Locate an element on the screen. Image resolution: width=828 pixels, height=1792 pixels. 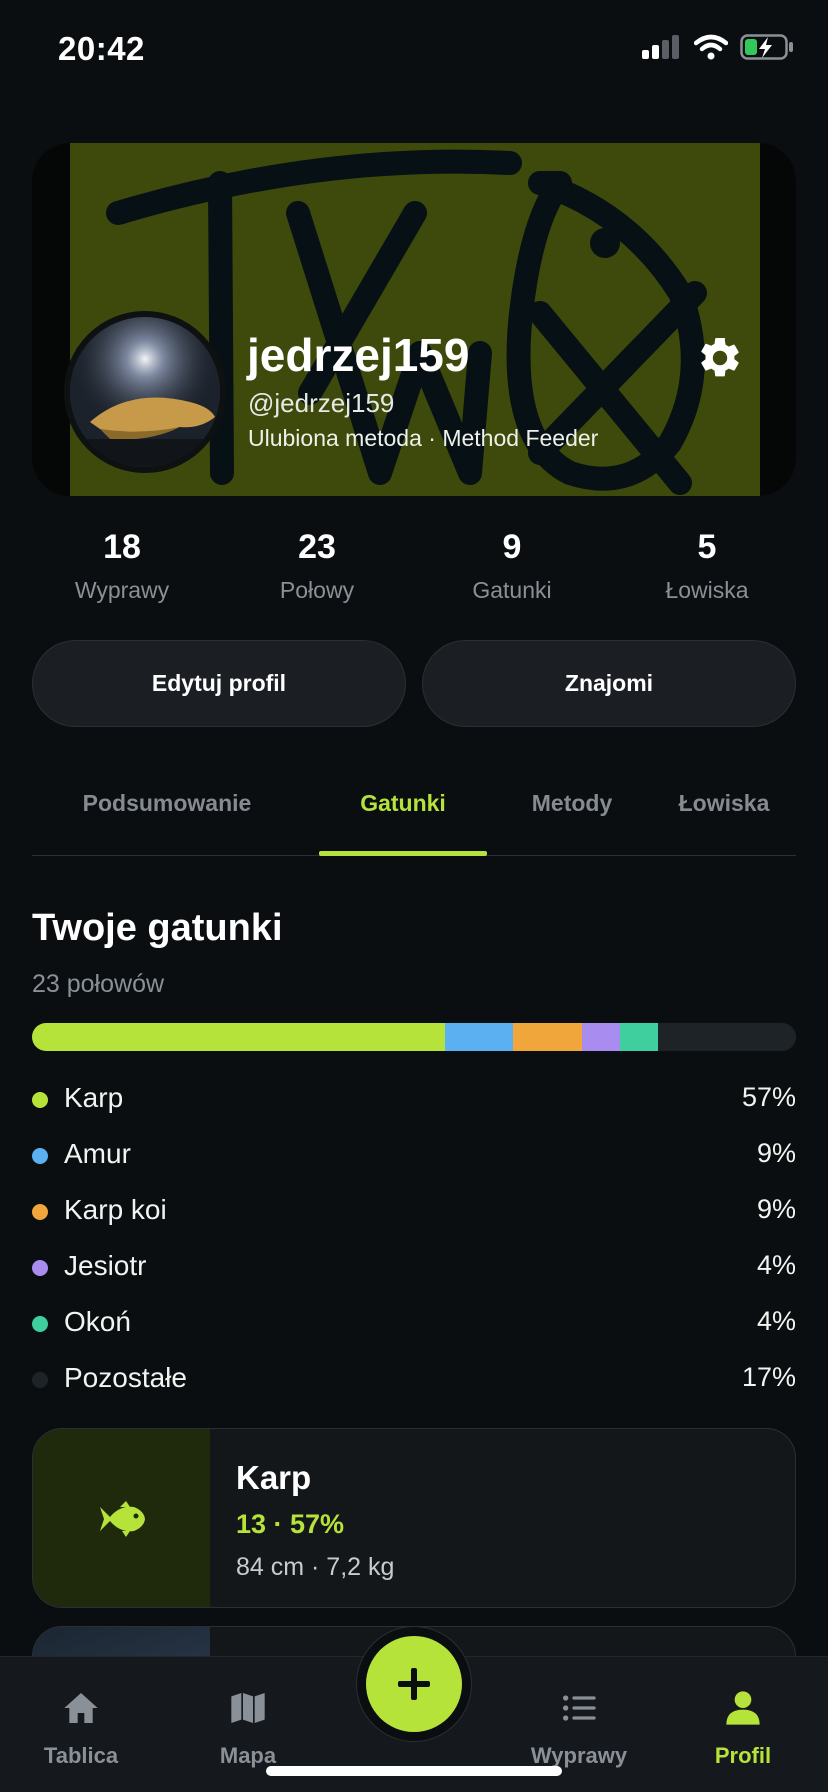
legend-species-name: Karp koi is located at coordinates (115, 1209).